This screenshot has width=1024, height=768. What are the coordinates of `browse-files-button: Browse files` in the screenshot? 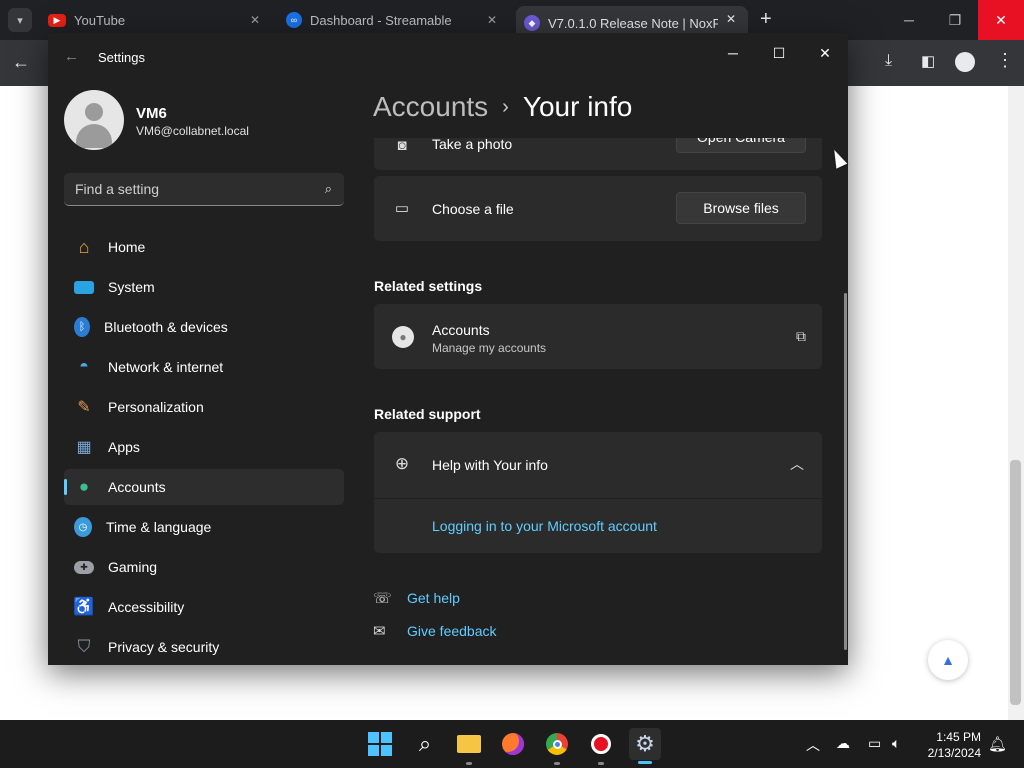 It's located at (741, 208).